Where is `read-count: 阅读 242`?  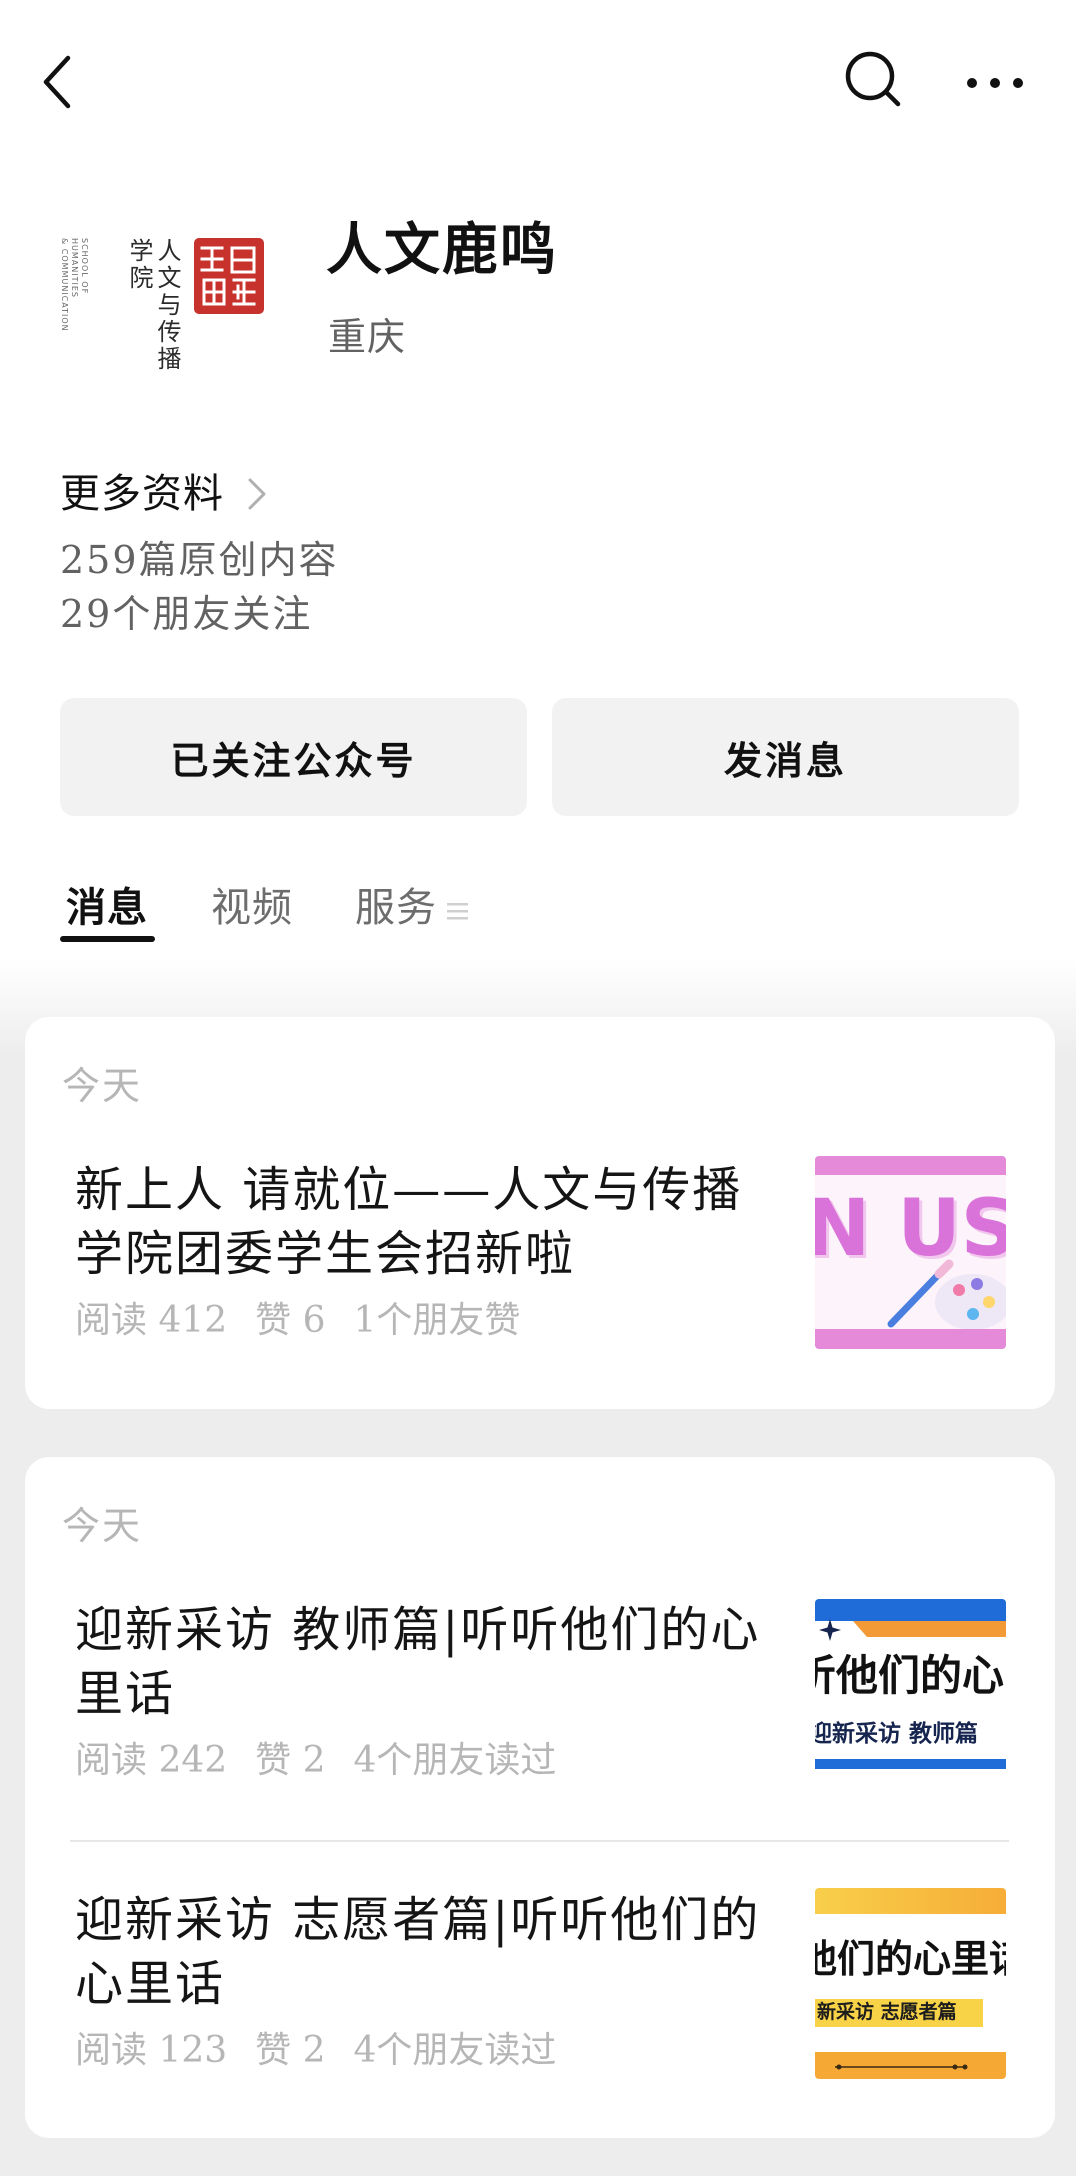 read-count: 阅读 242 is located at coordinates (151, 1760).